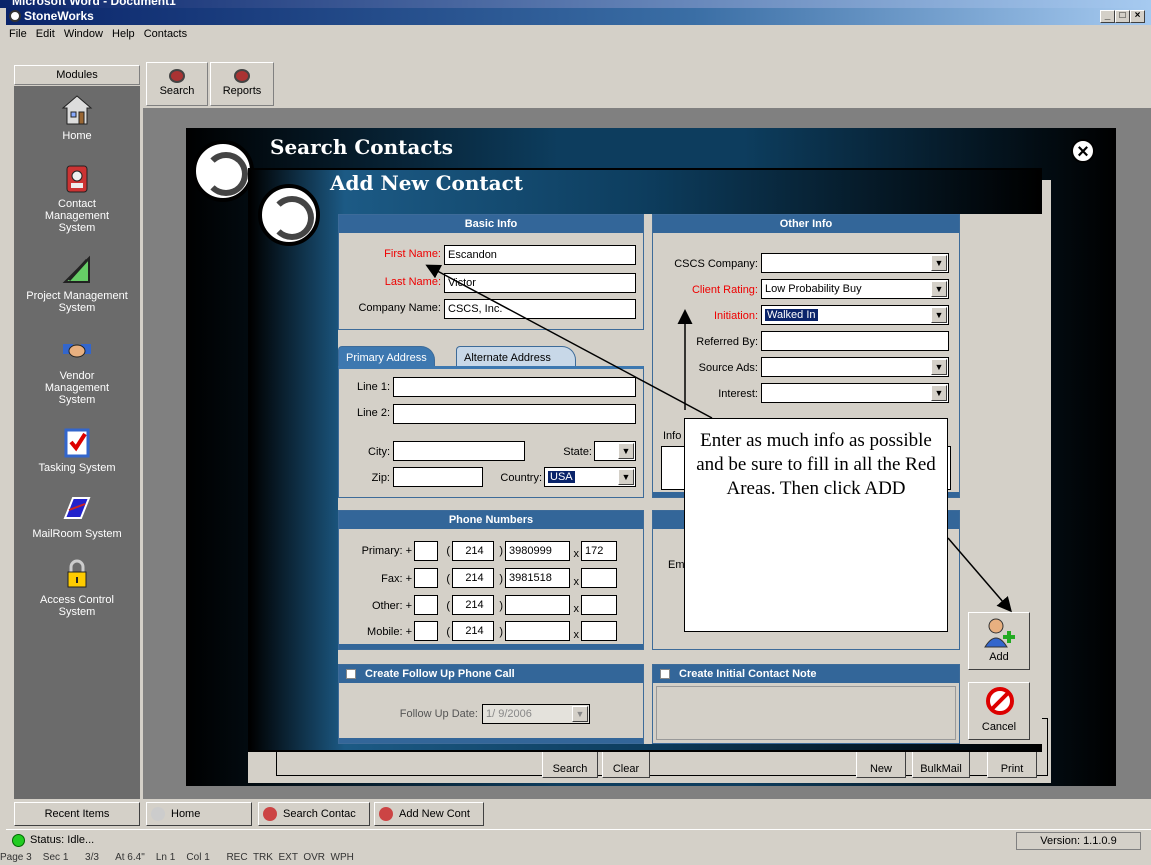 The width and height of the screenshot is (1151, 865). Describe the element at coordinates (806, 224) in the screenshot. I see `other-info-header: Other Info` at that location.